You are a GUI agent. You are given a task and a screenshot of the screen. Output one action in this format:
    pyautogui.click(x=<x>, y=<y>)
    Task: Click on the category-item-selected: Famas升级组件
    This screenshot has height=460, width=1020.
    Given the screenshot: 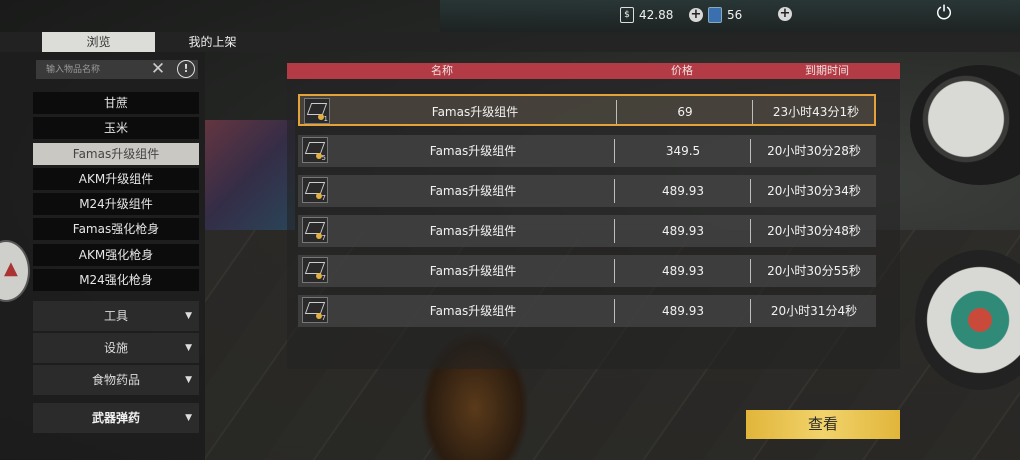 What is the action you would take?
    pyautogui.click(x=116, y=153)
    